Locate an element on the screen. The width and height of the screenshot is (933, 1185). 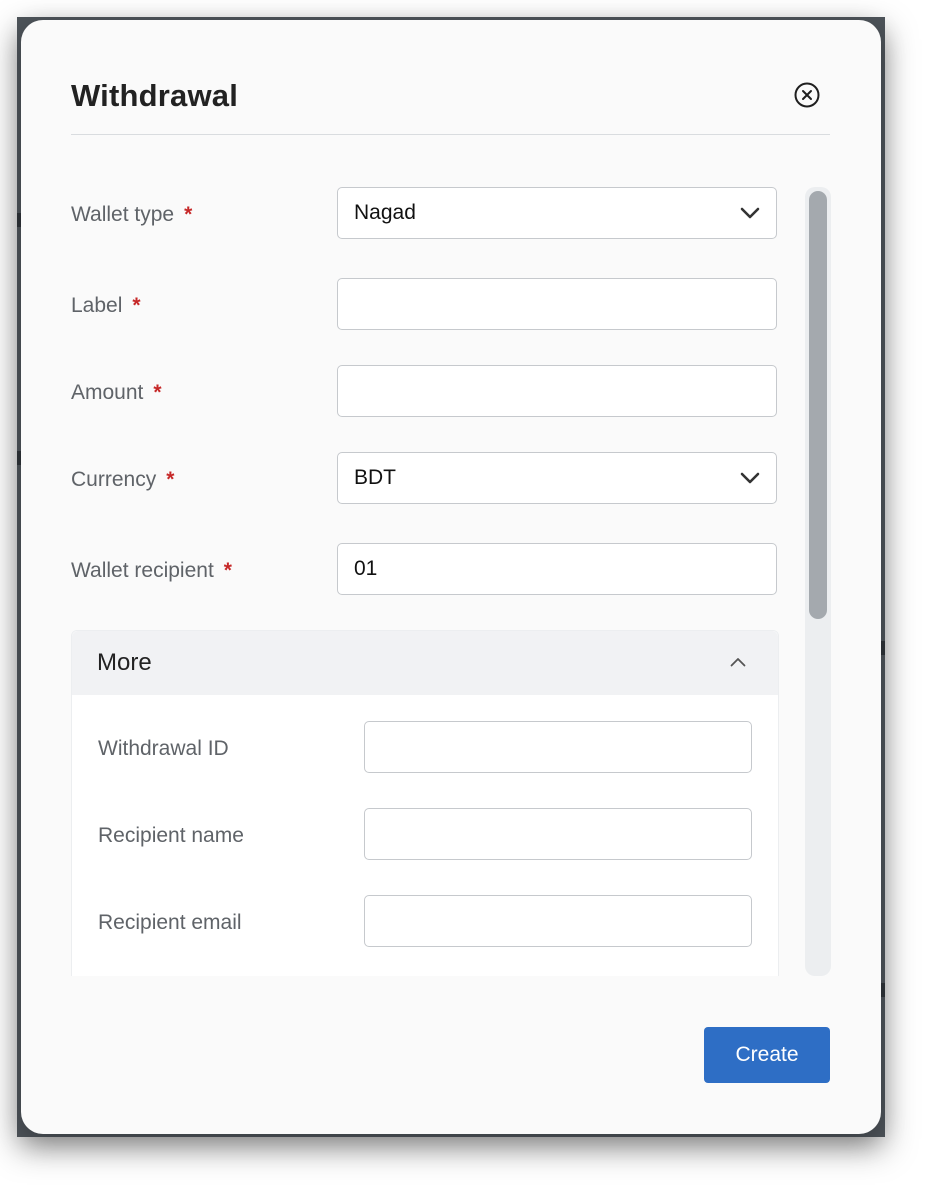
label-input is located at coordinates (557, 304).